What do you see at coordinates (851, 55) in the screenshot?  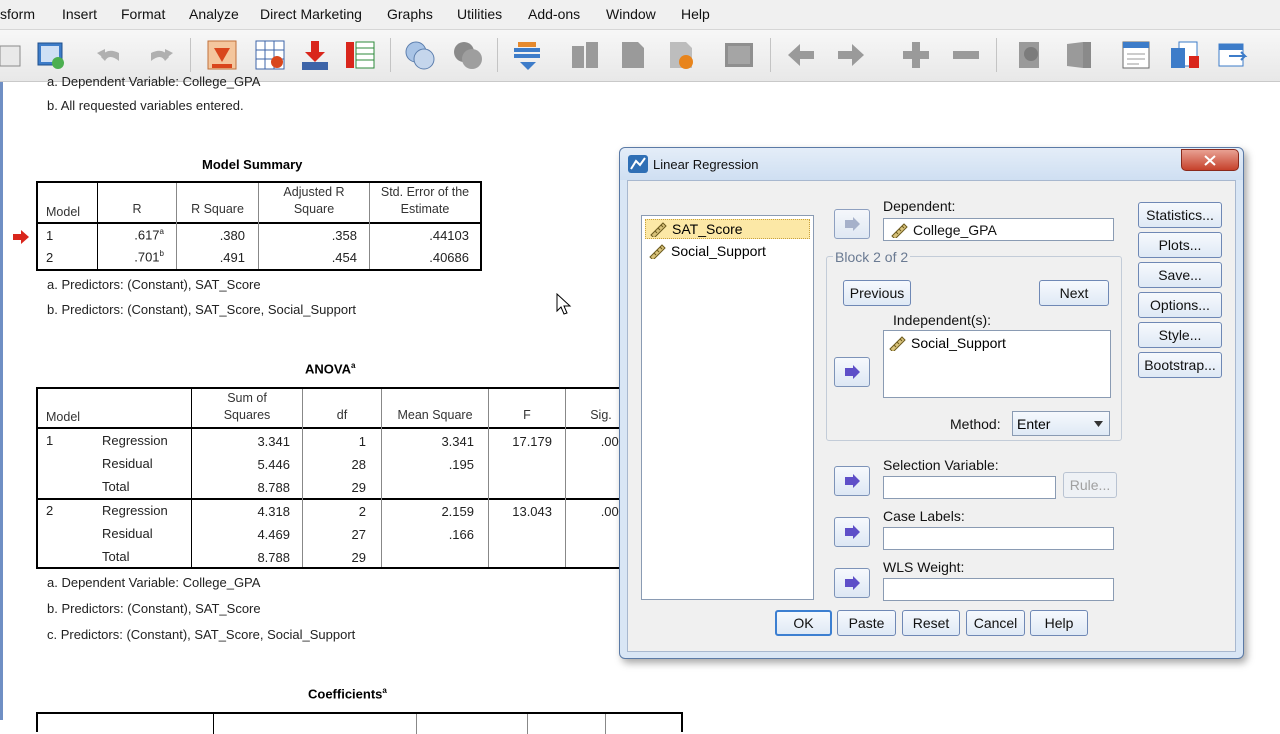 I see `forward-icon` at bounding box center [851, 55].